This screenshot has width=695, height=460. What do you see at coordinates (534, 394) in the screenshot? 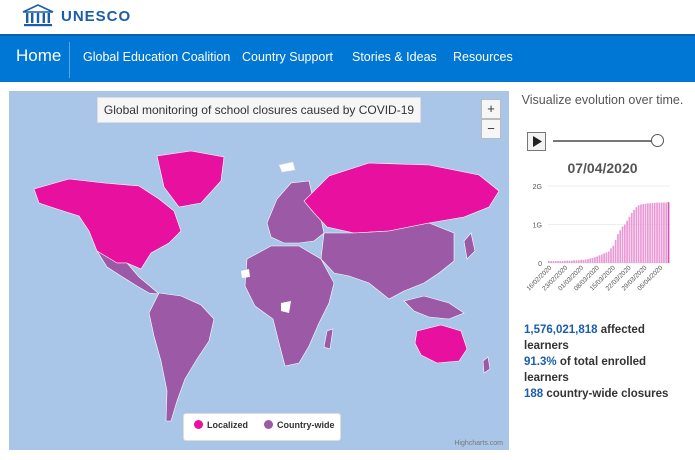
I see `stat-closures-number: 188` at bounding box center [534, 394].